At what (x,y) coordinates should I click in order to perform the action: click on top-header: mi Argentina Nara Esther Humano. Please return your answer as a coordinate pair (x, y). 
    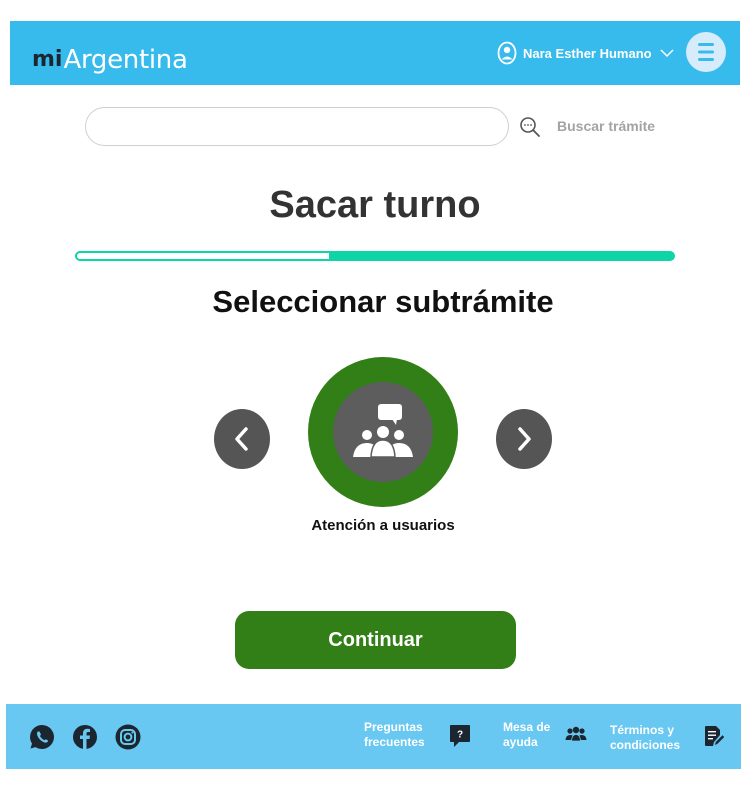
    Looking at the image, I should click on (375, 53).